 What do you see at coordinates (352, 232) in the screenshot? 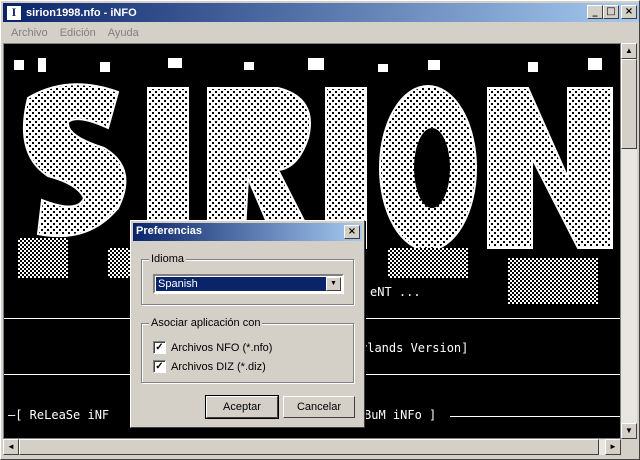
I see `dialog-close-button: ×` at bounding box center [352, 232].